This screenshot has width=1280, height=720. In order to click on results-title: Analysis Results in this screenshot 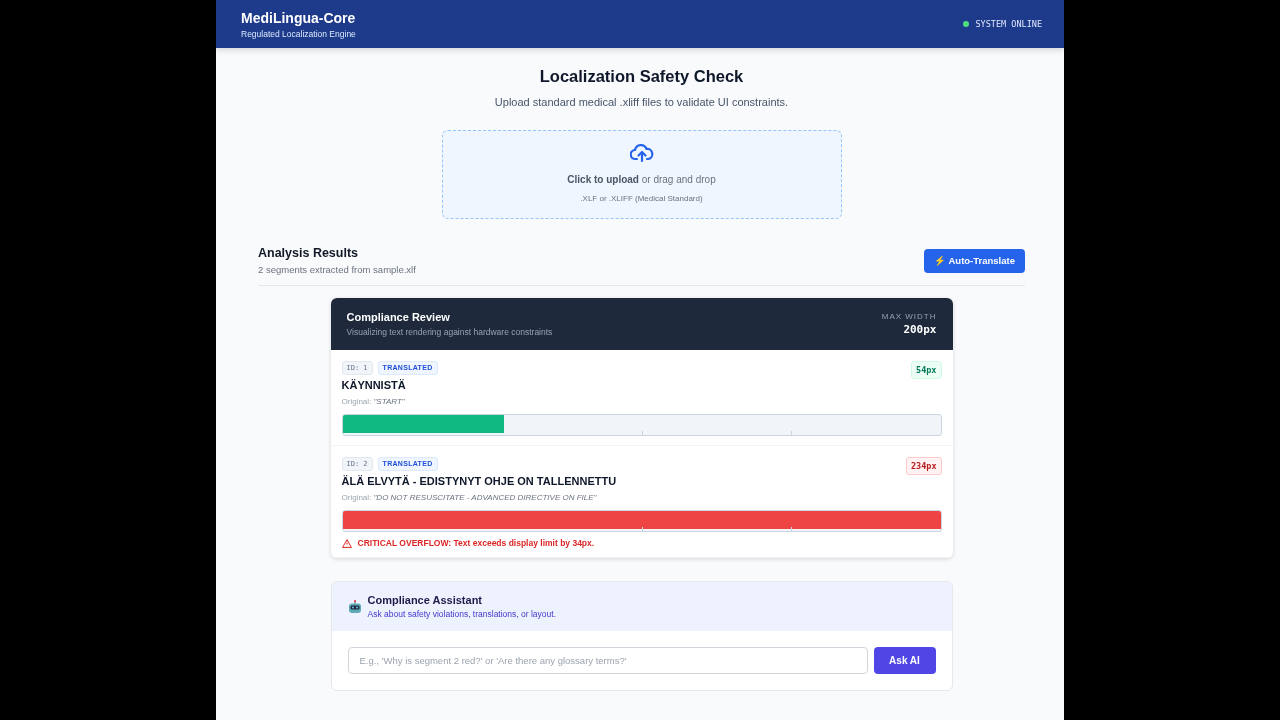, I will do `click(309, 253)`.